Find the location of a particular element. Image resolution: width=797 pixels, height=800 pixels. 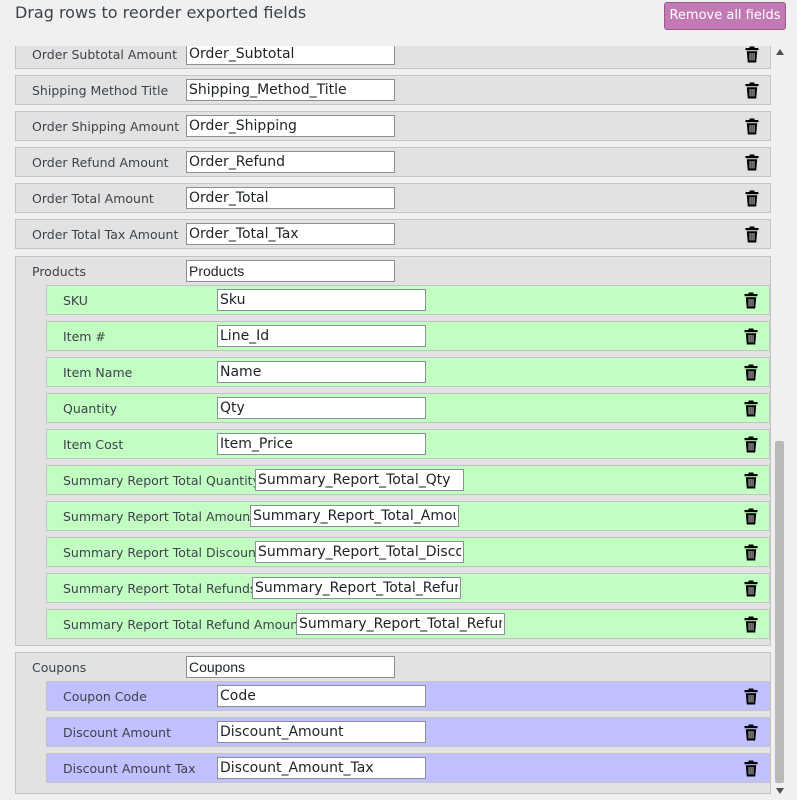

field-label: Discount Amount is located at coordinates (117, 732).